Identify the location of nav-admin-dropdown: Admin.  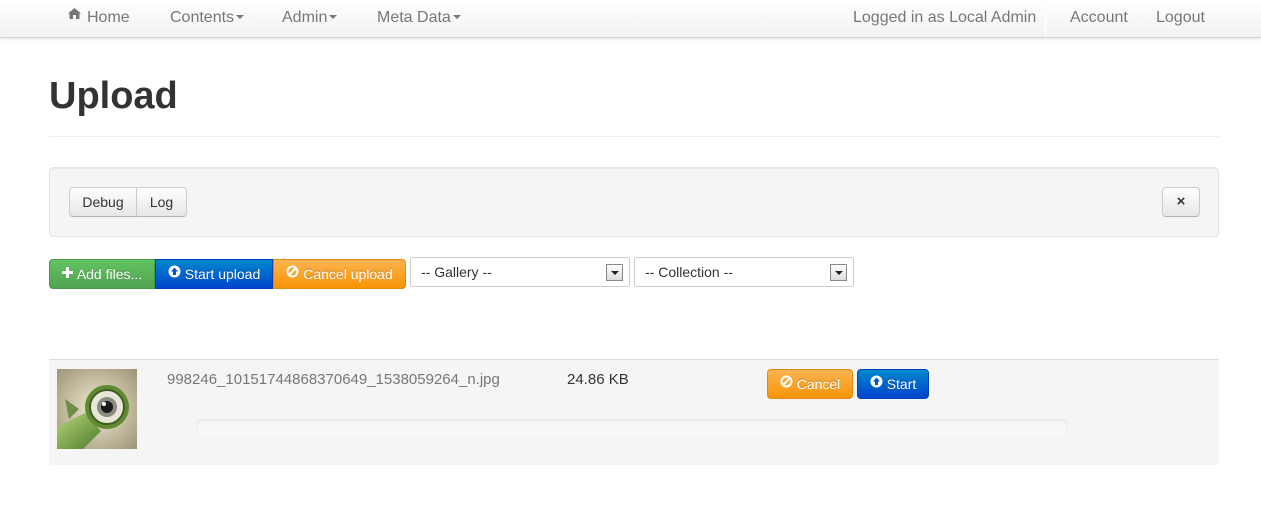
(310, 18).